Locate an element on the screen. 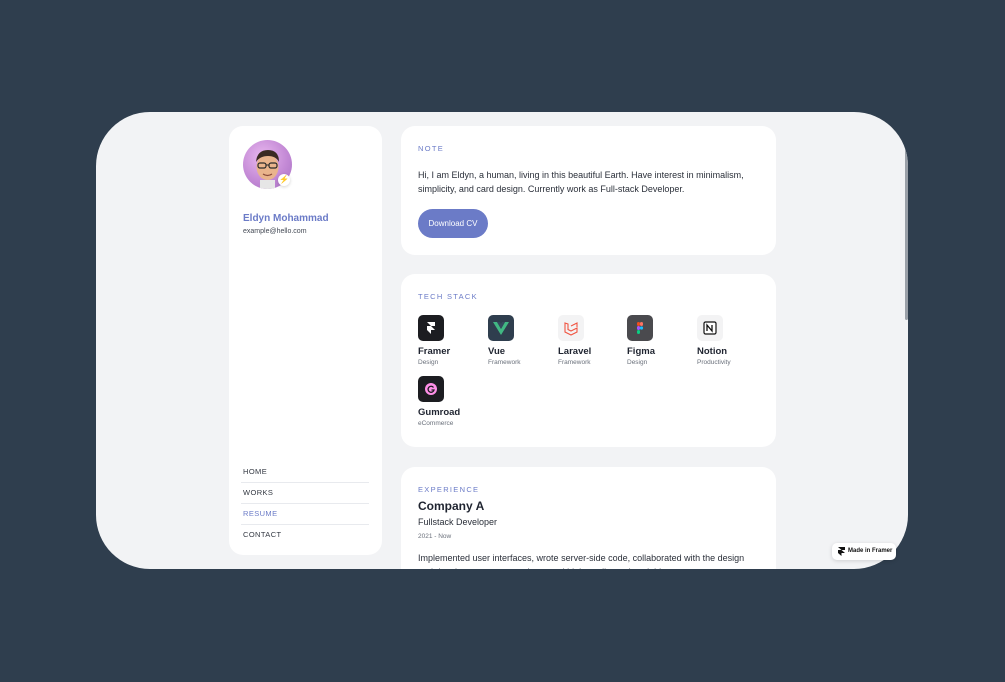 This screenshot has width=1005, height=682. experience-label: EXPERIENCE is located at coordinates (449, 489).